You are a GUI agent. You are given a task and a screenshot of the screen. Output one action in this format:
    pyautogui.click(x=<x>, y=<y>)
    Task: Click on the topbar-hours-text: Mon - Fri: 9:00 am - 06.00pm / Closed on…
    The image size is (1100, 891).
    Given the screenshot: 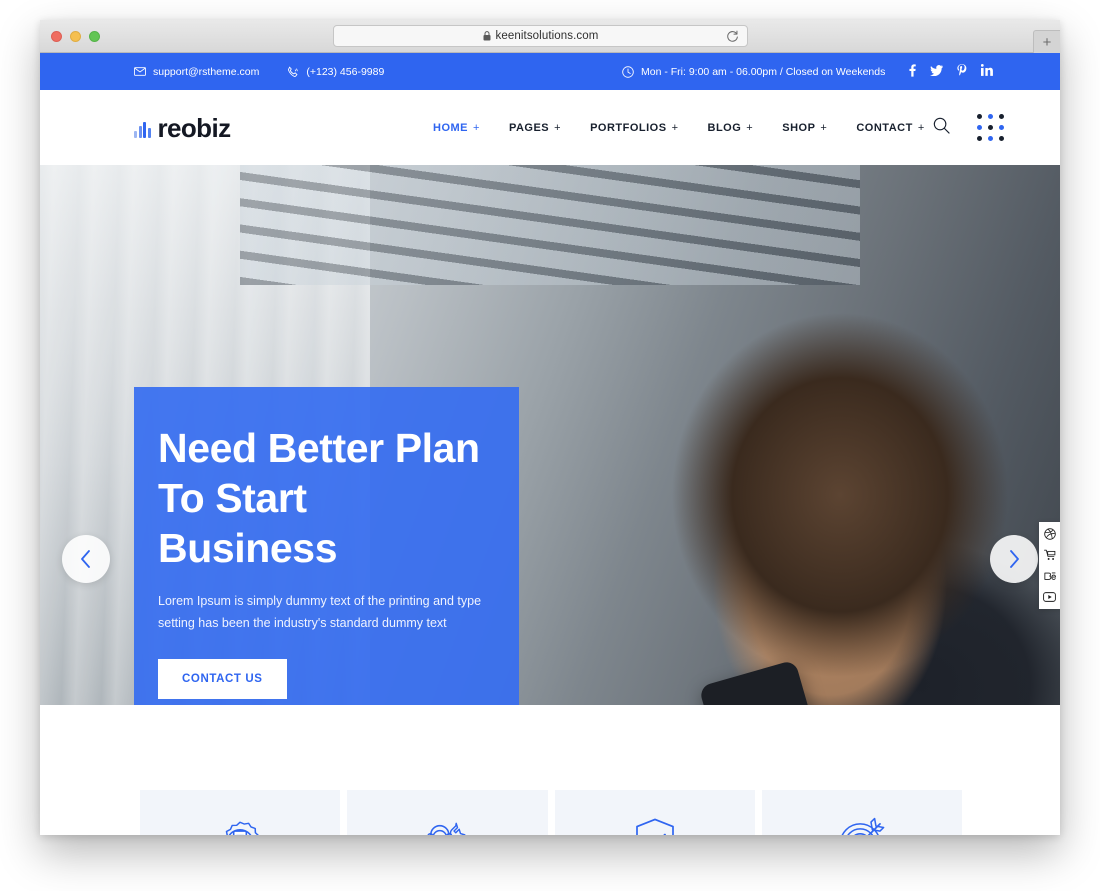 What is the action you would take?
    pyautogui.click(x=763, y=71)
    